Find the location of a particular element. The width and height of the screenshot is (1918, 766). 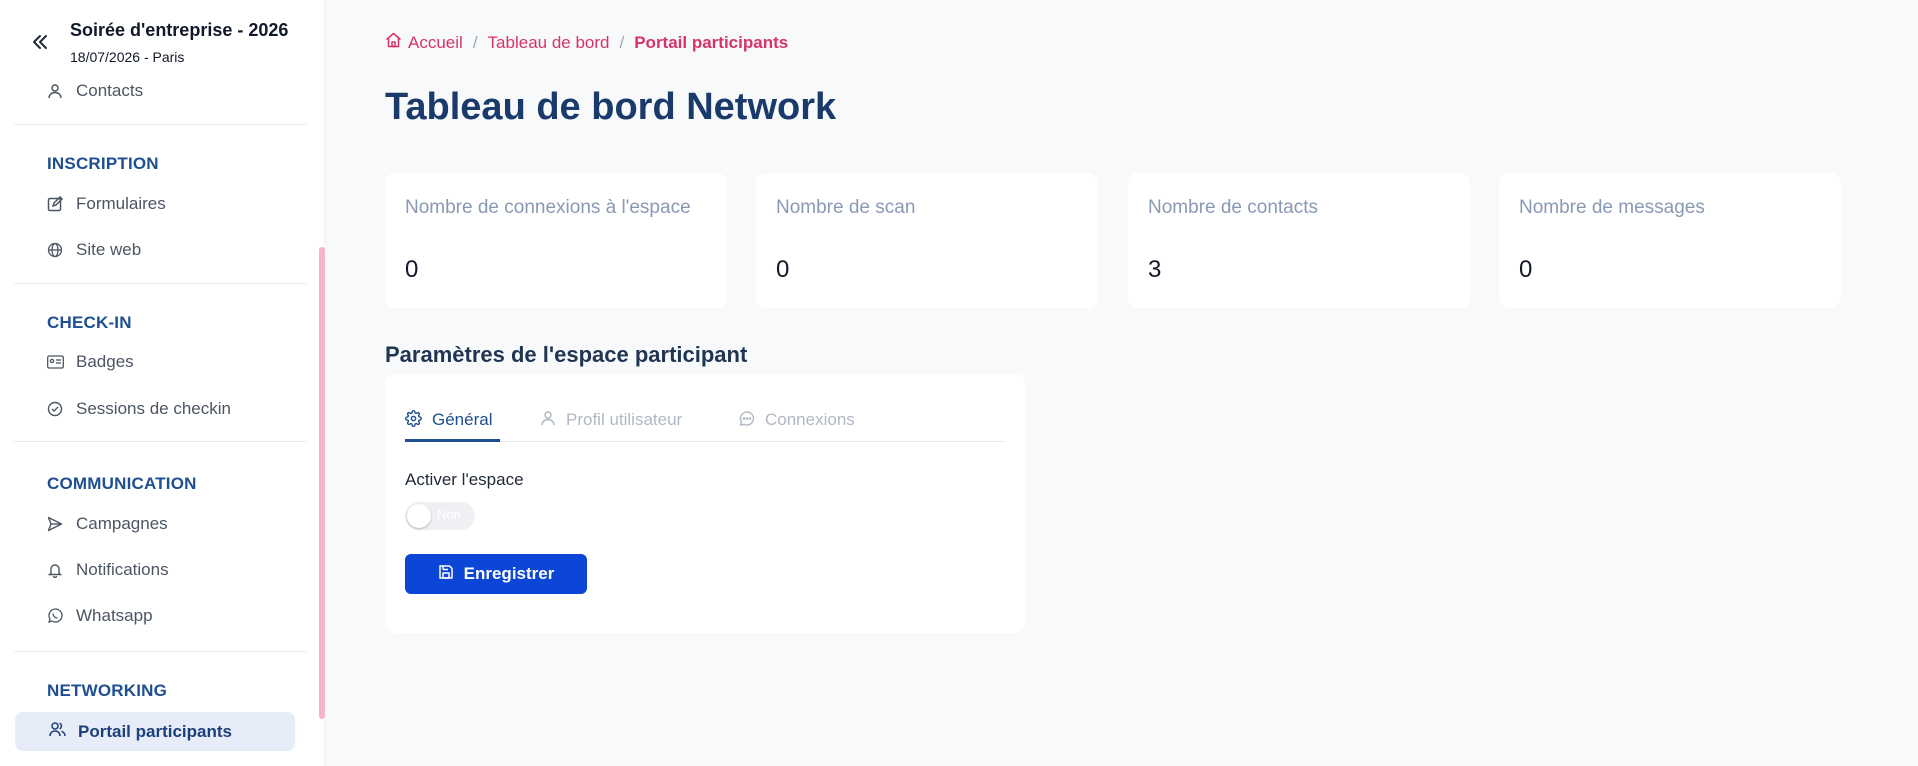

save-button-label: Enregistrer is located at coordinates (509, 573).